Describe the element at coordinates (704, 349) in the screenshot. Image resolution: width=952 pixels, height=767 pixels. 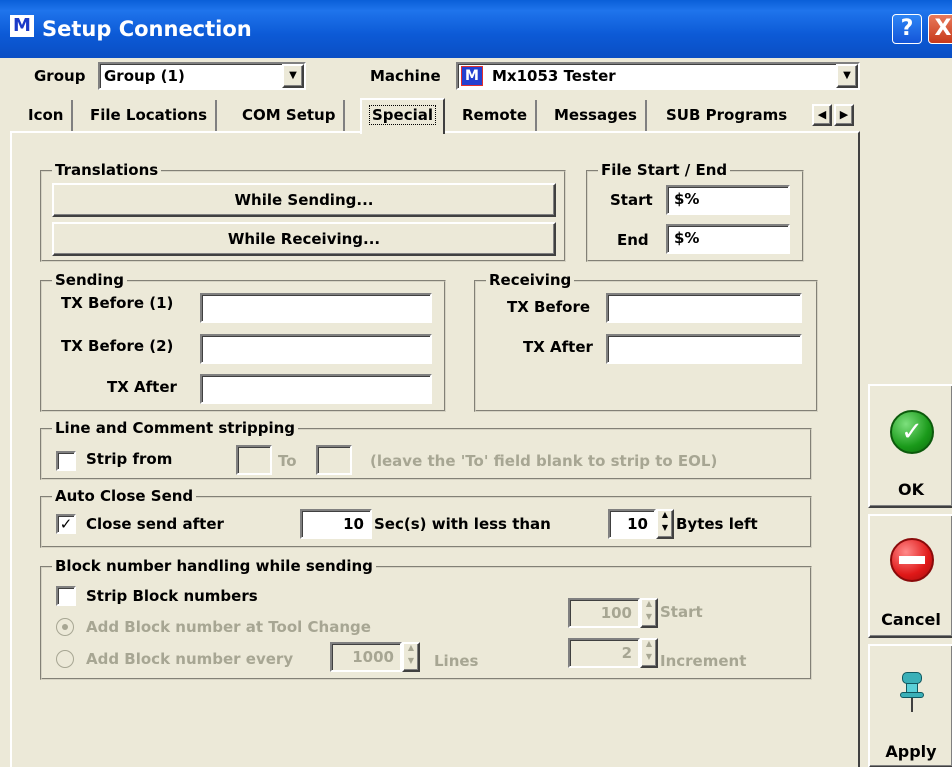
I see `rx-tx-after-input` at that location.